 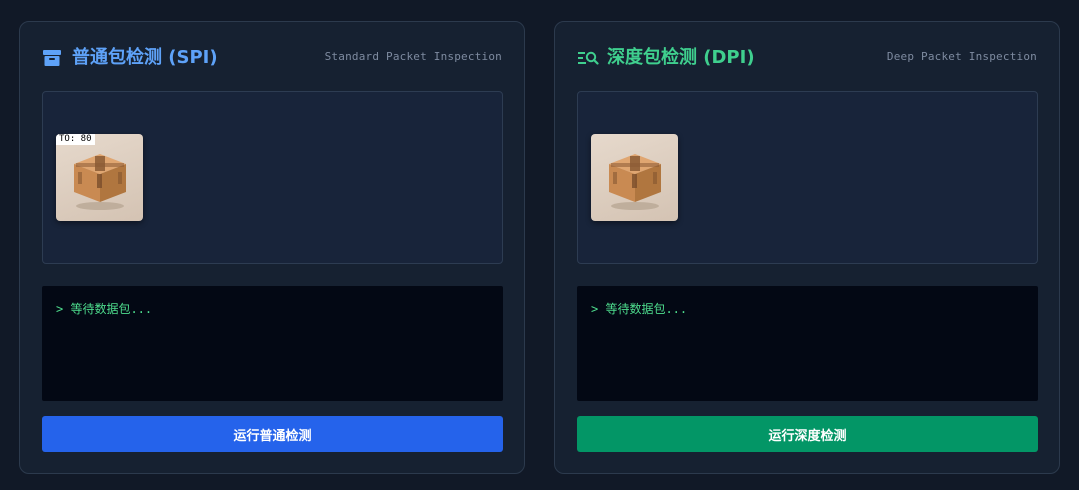 What do you see at coordinates (145, 57) in the screenshot?
I see `spi-title: 普通包检测 (SPI)` at bounding box center [145, 57].